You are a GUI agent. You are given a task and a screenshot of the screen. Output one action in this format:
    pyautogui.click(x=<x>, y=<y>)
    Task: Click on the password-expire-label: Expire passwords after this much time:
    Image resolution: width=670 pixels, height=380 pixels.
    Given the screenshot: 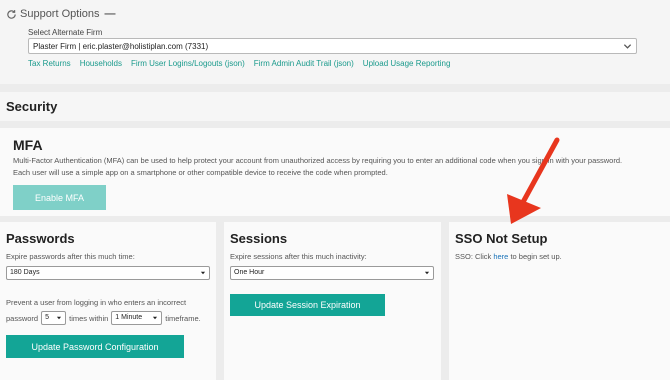 What is the action you would take?
    pyautogui.click(x=70, y=256)
    